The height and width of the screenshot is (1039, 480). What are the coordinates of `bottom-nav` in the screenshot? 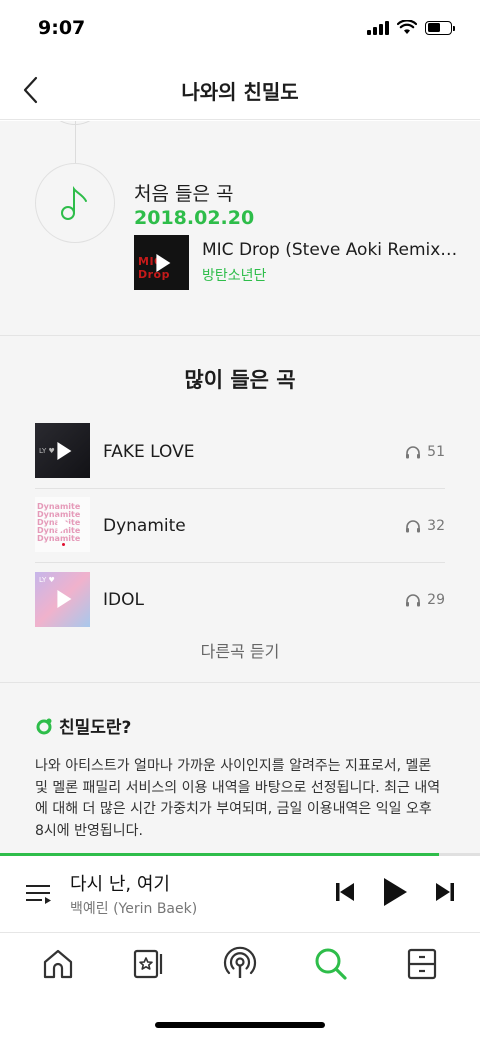 It's located at (240, 964).